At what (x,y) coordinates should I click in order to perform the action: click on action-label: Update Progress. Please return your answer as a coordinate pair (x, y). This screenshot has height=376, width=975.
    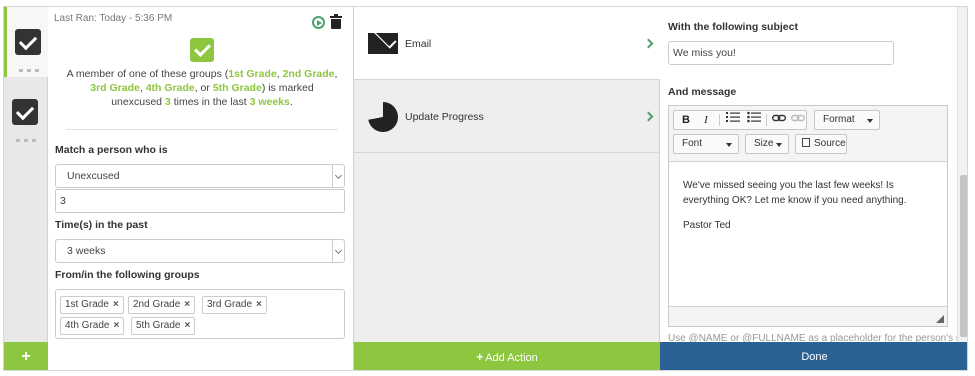
    Looking at the image, I should click on (444, 117).